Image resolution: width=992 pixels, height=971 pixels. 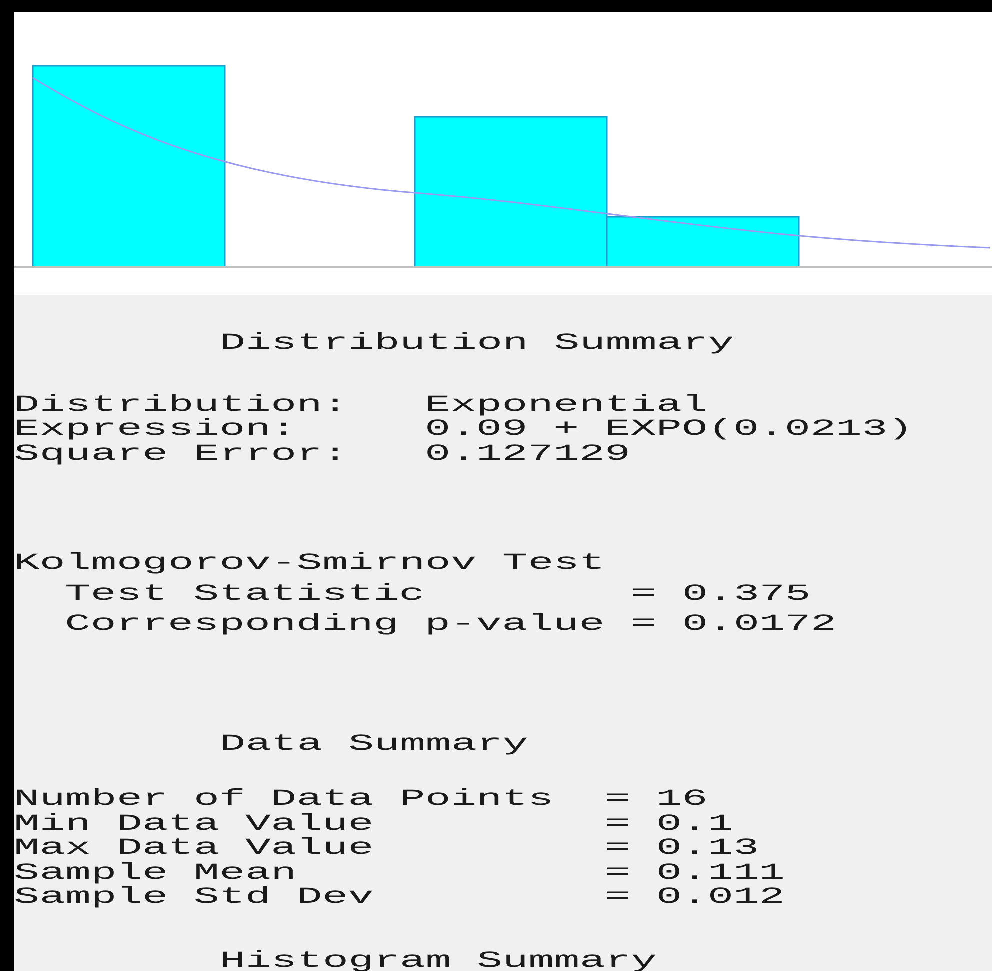 What do you see at coordinates (374, 744) in the screenshot?
I see `section-heading: Data Summary` at bounding box center [374, 744].